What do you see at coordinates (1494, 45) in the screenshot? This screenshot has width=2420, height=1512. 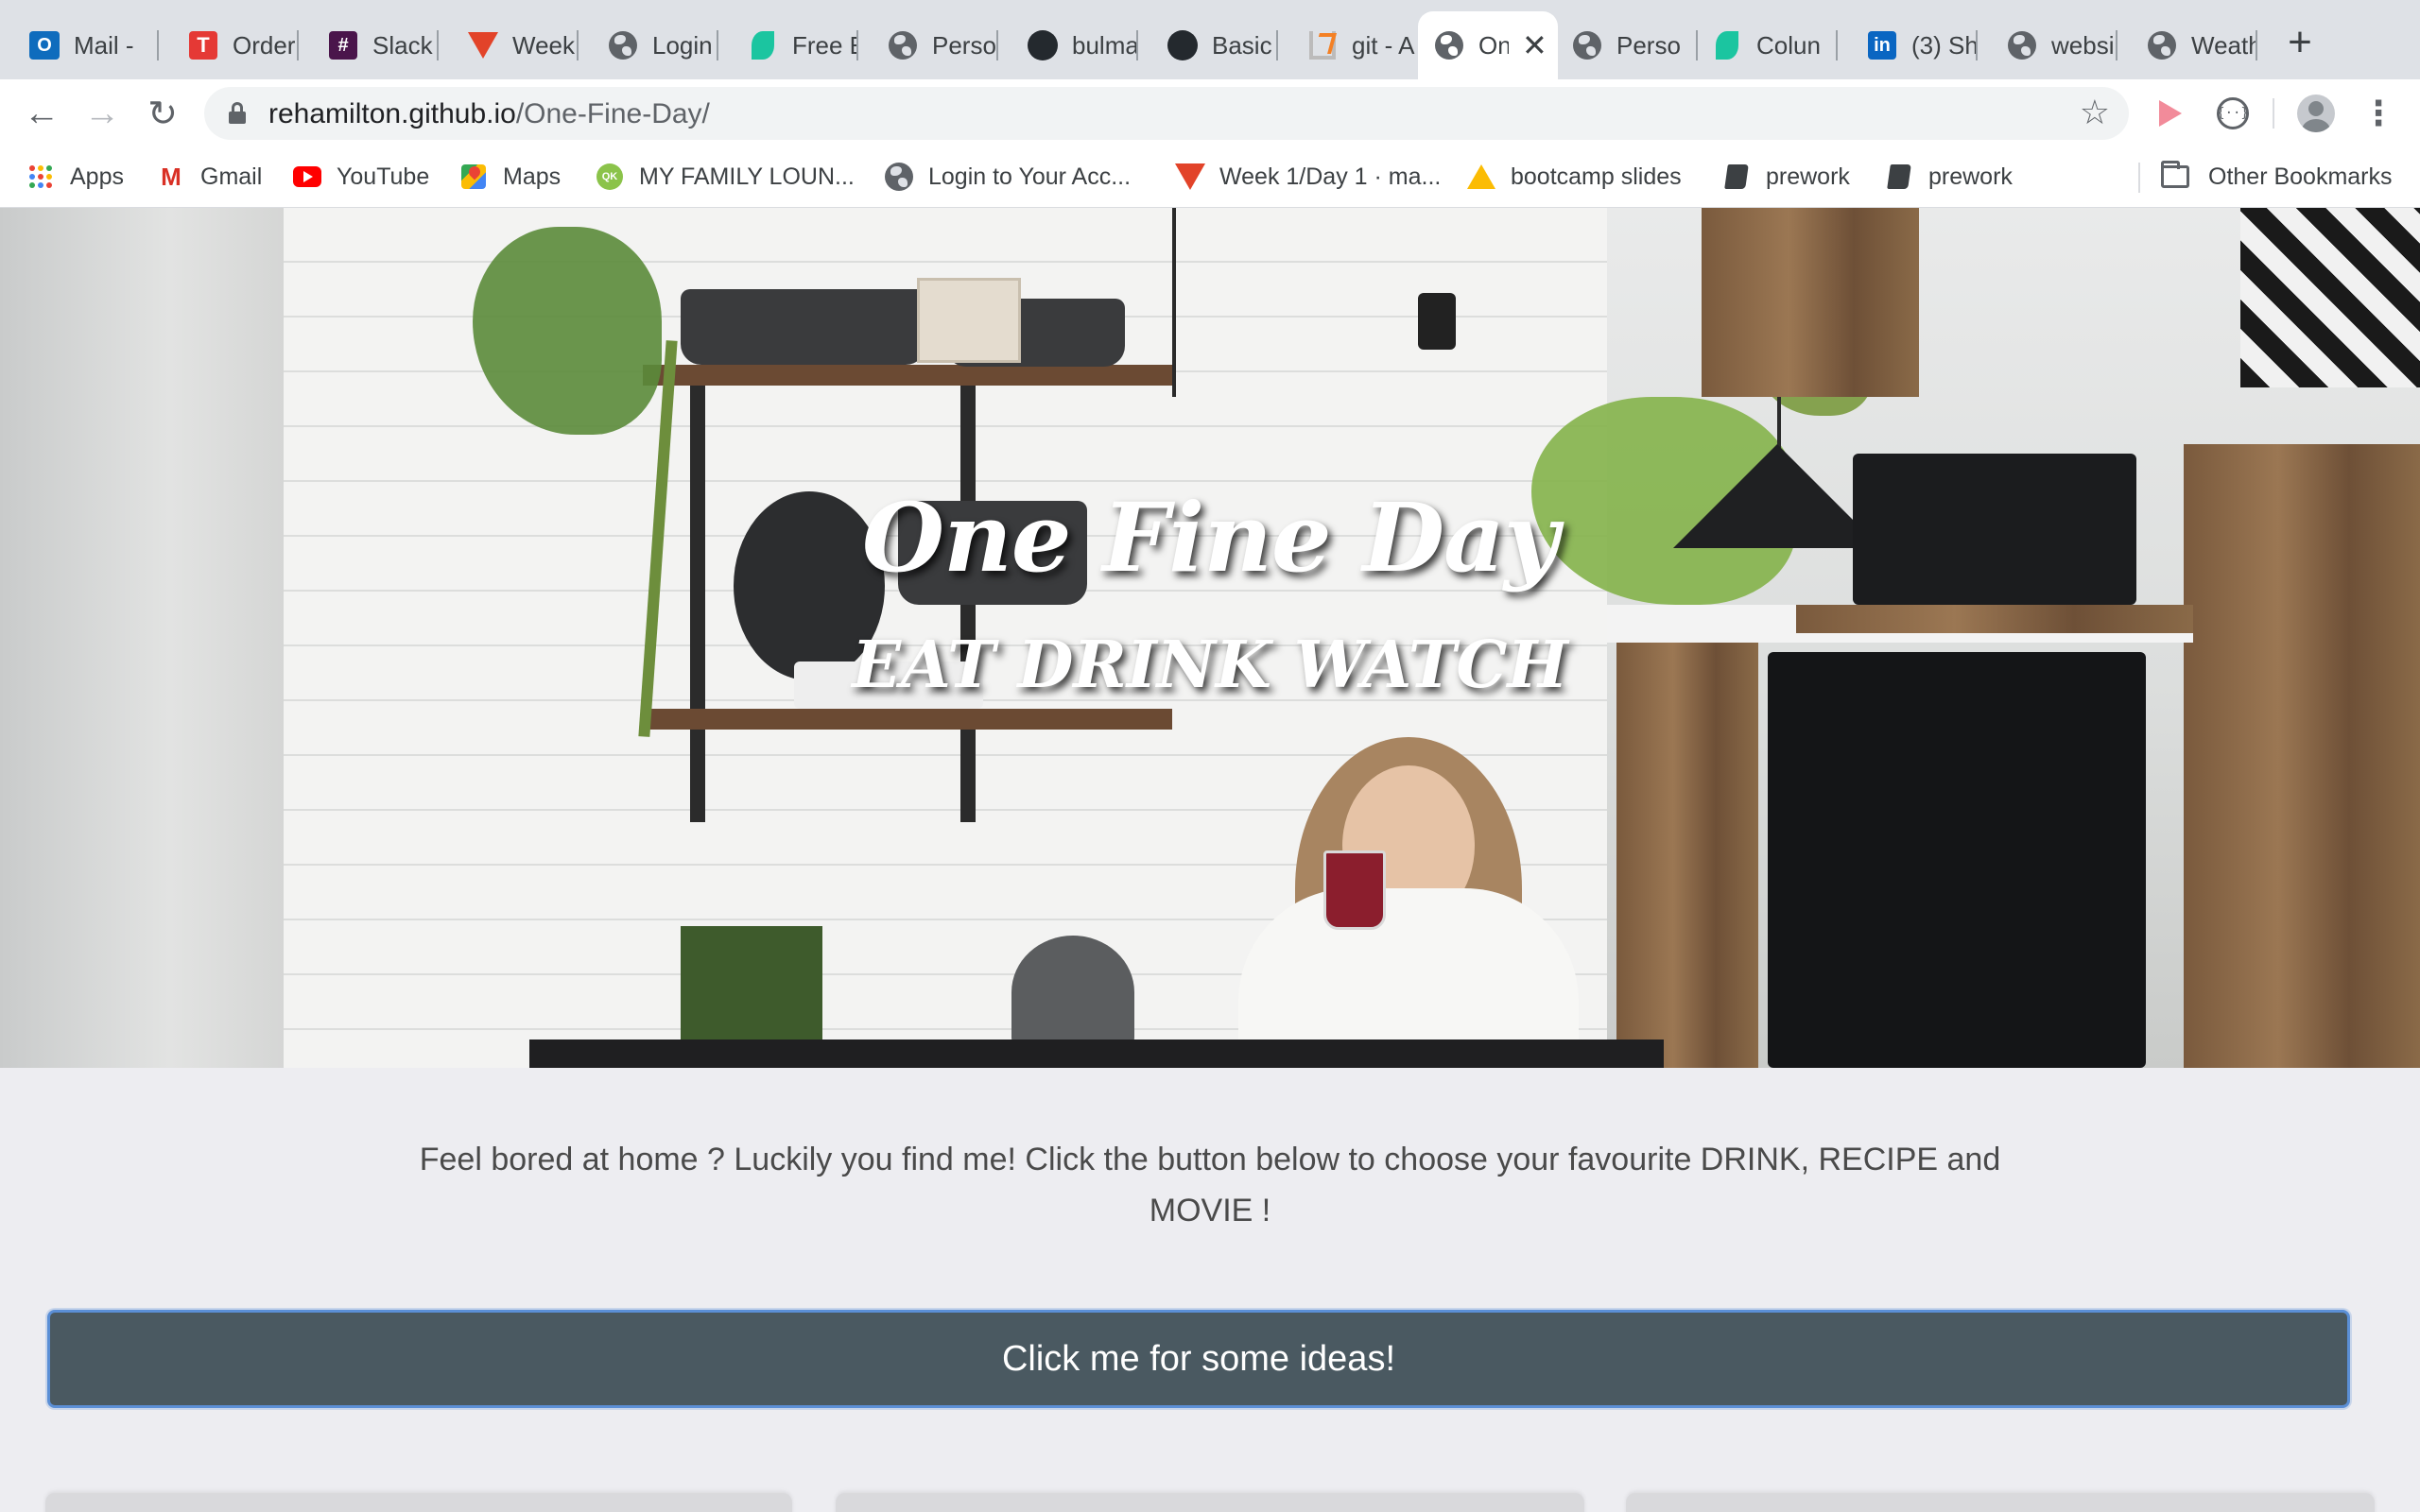 I see `tab-title: On` at bounding box center [1494, 45].